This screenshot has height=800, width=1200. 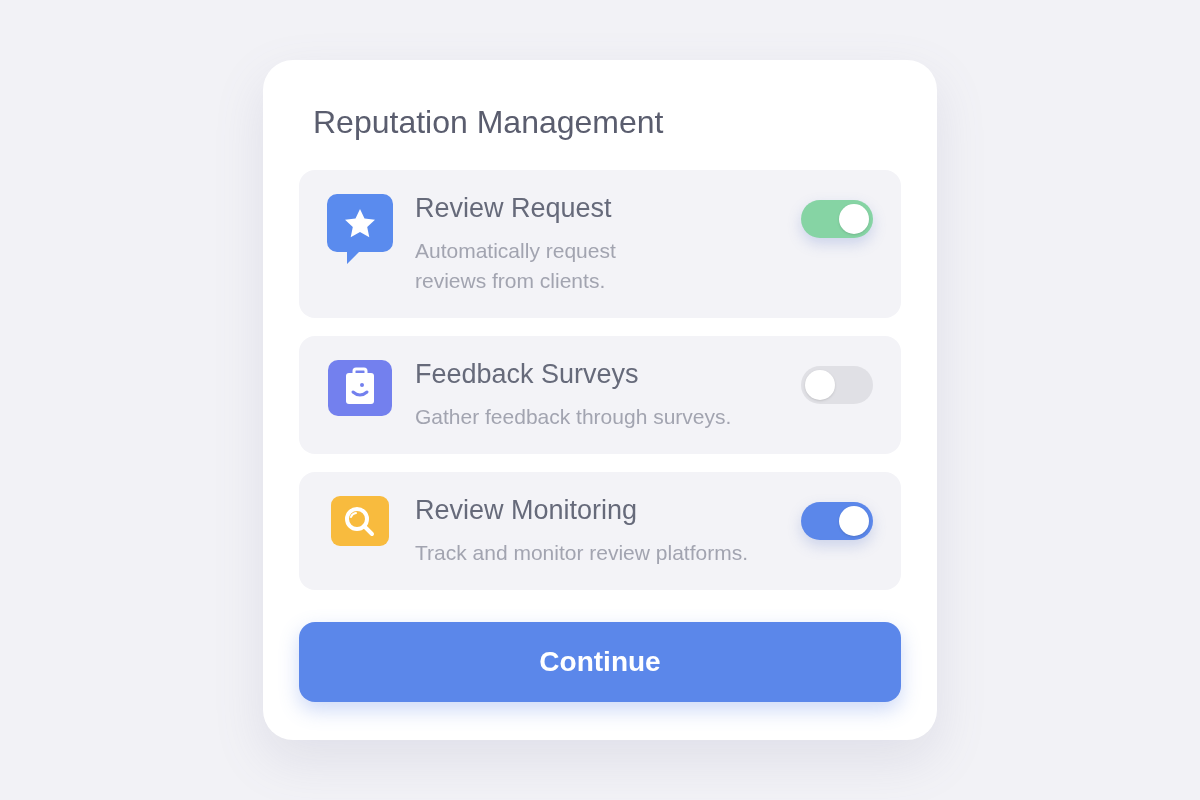 What do you see at coordinates (527, 374) in the screenshot?
I see `feature-title: Feedback Surveys` at bounding box center [527, 374].